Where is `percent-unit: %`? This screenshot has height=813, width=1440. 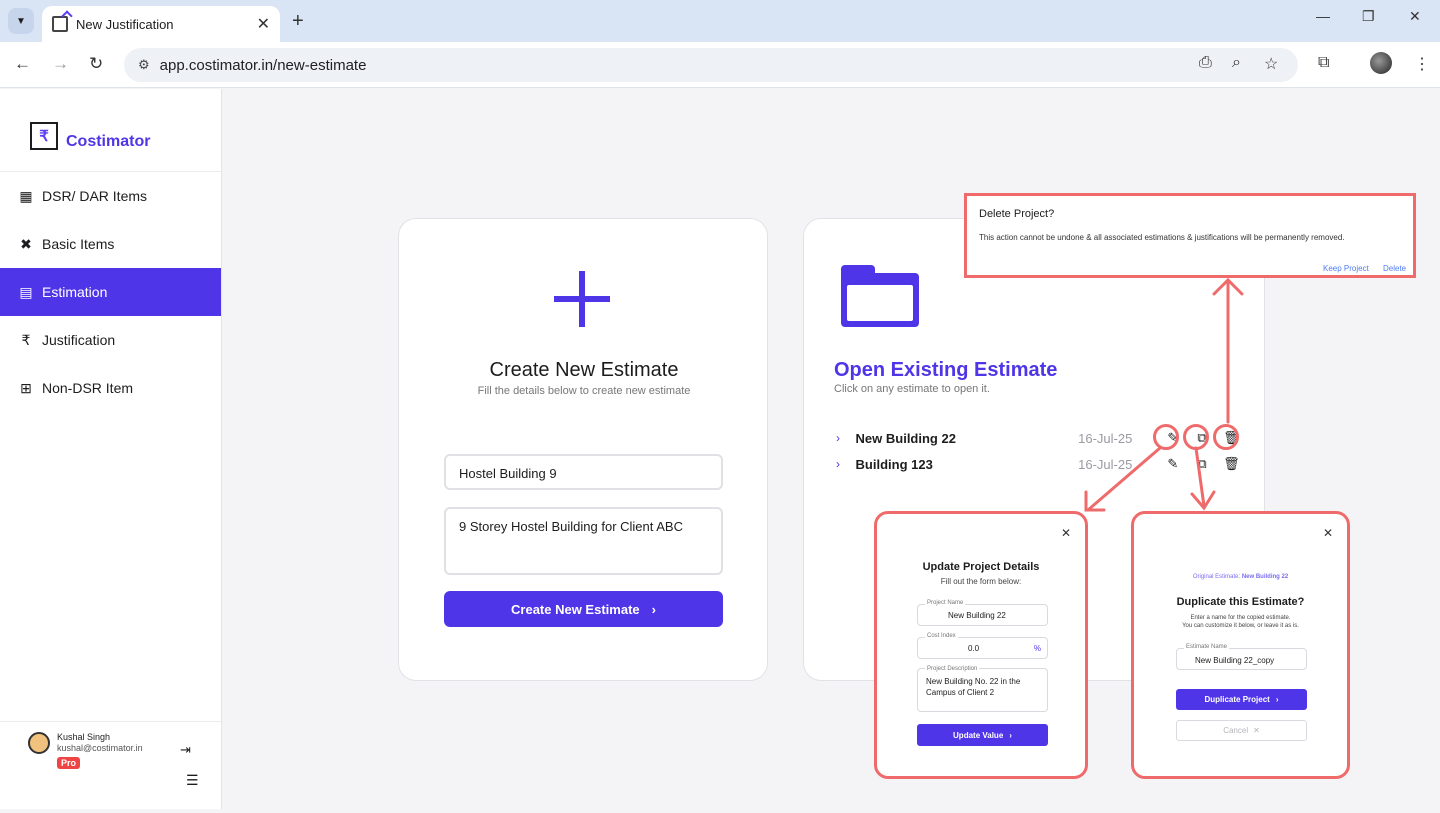
percent-unit: % is located at coordinates (1037, 648).